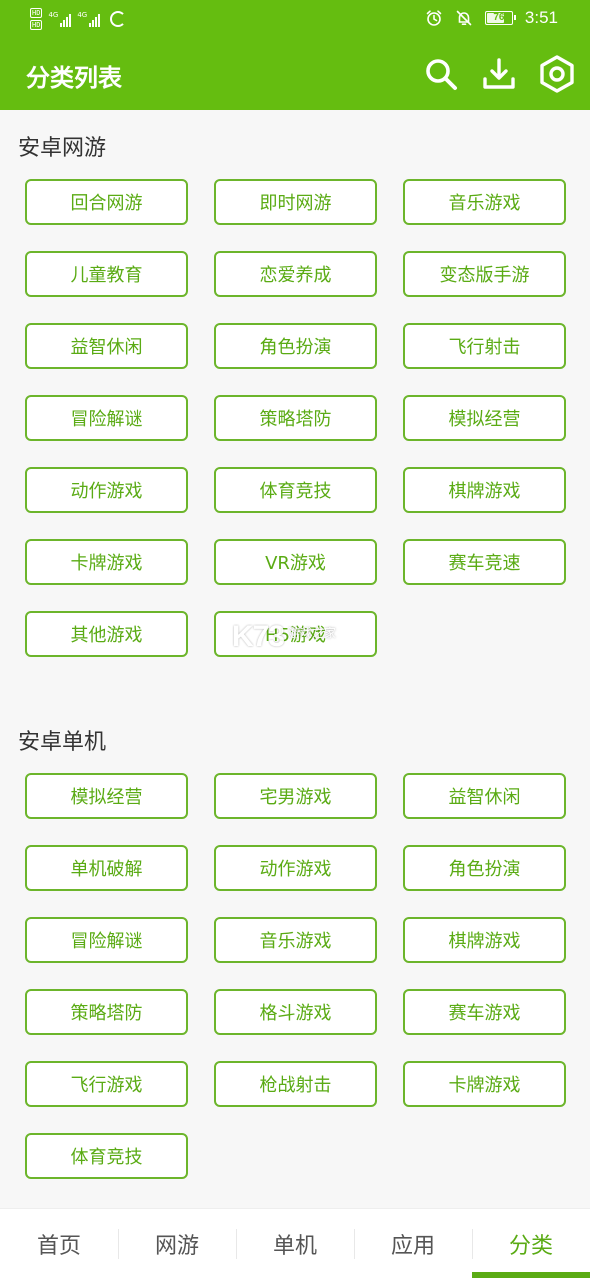 The width and height of the screenshot is (590, 1278). I want to click on download-button, so click(499, 74).